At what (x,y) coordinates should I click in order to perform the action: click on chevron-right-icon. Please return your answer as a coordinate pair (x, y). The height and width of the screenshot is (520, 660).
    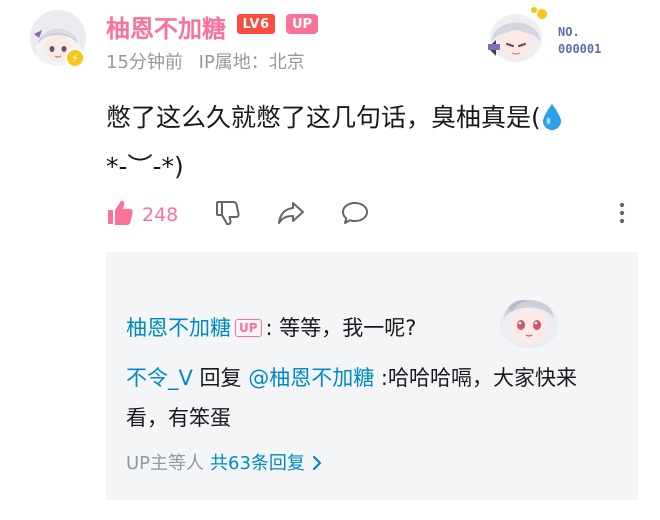
    Looking at the image, I should click on (317, 463).